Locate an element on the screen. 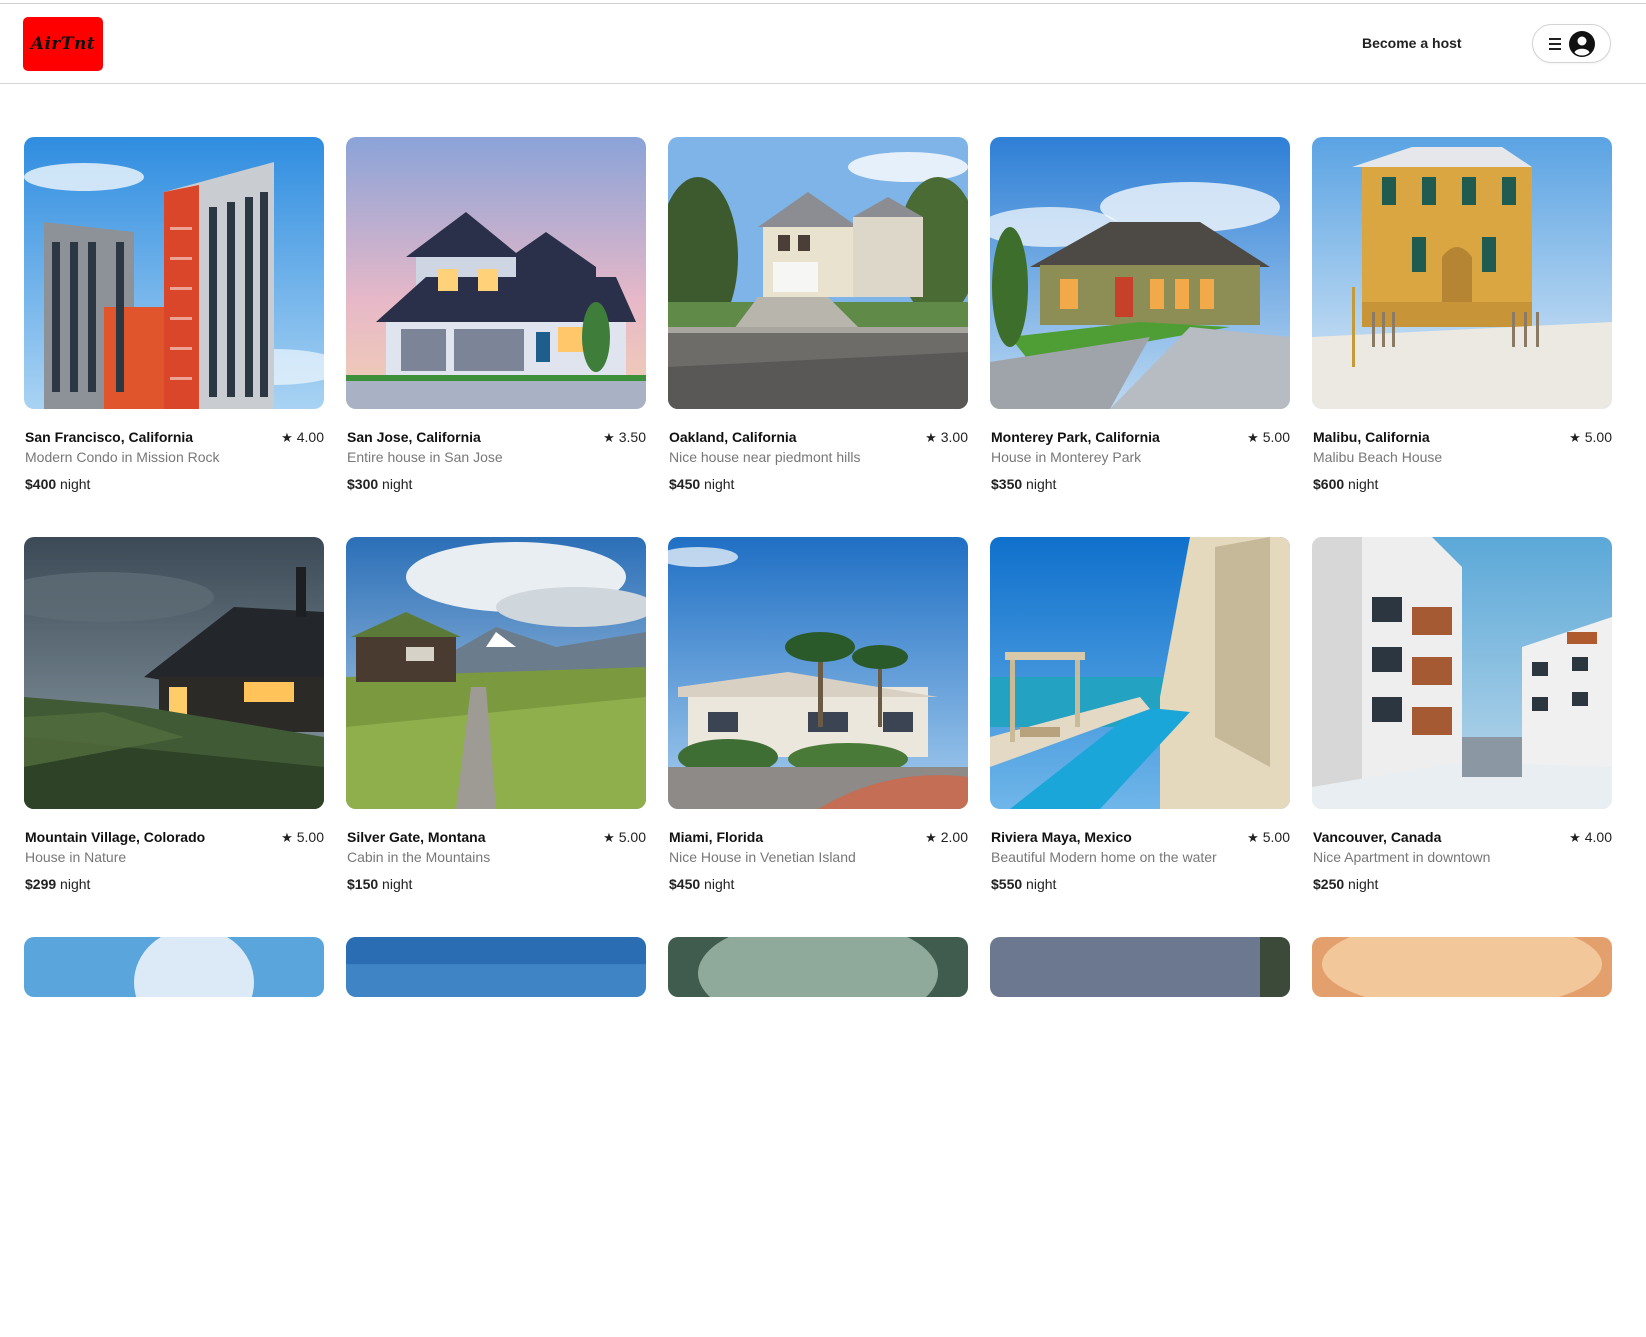 The height and width of the screenshot is (1337, 1646). become-host-link: Become a host is located at coordinates (1412, 43).